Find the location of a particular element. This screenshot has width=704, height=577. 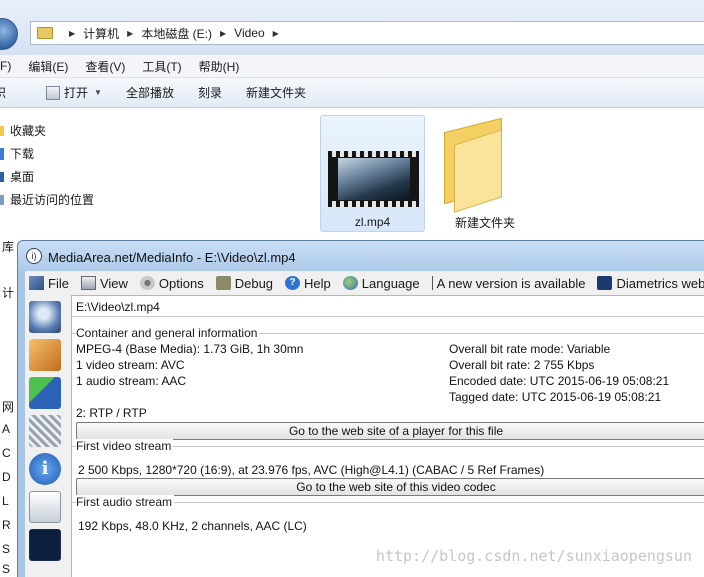

general-extra-stream: 2: RTP / RTP is located at coordinates (111, 413).